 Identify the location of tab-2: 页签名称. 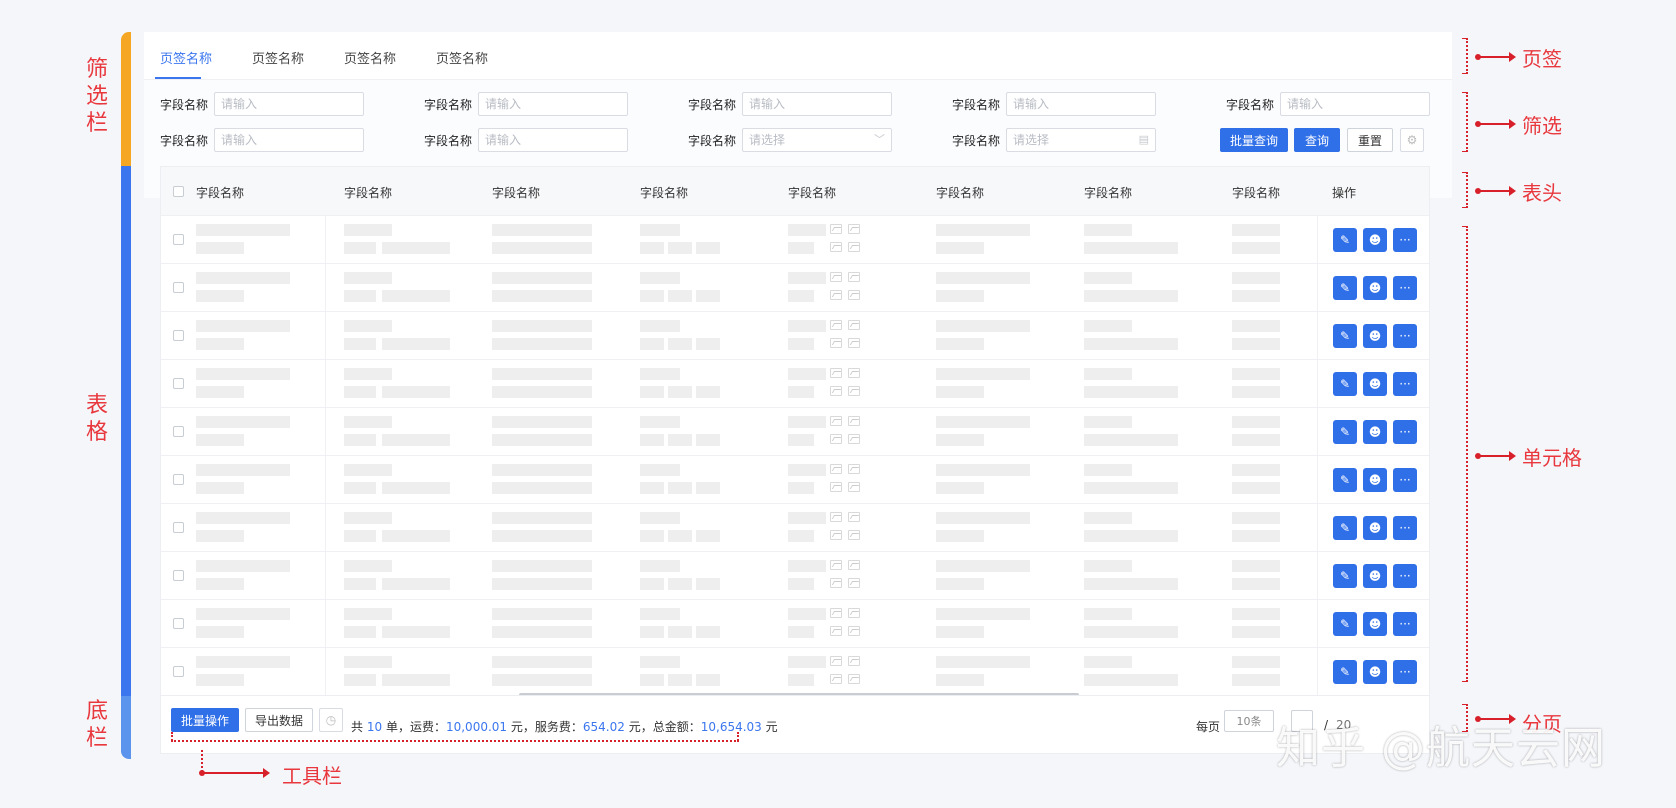
(278, 57).